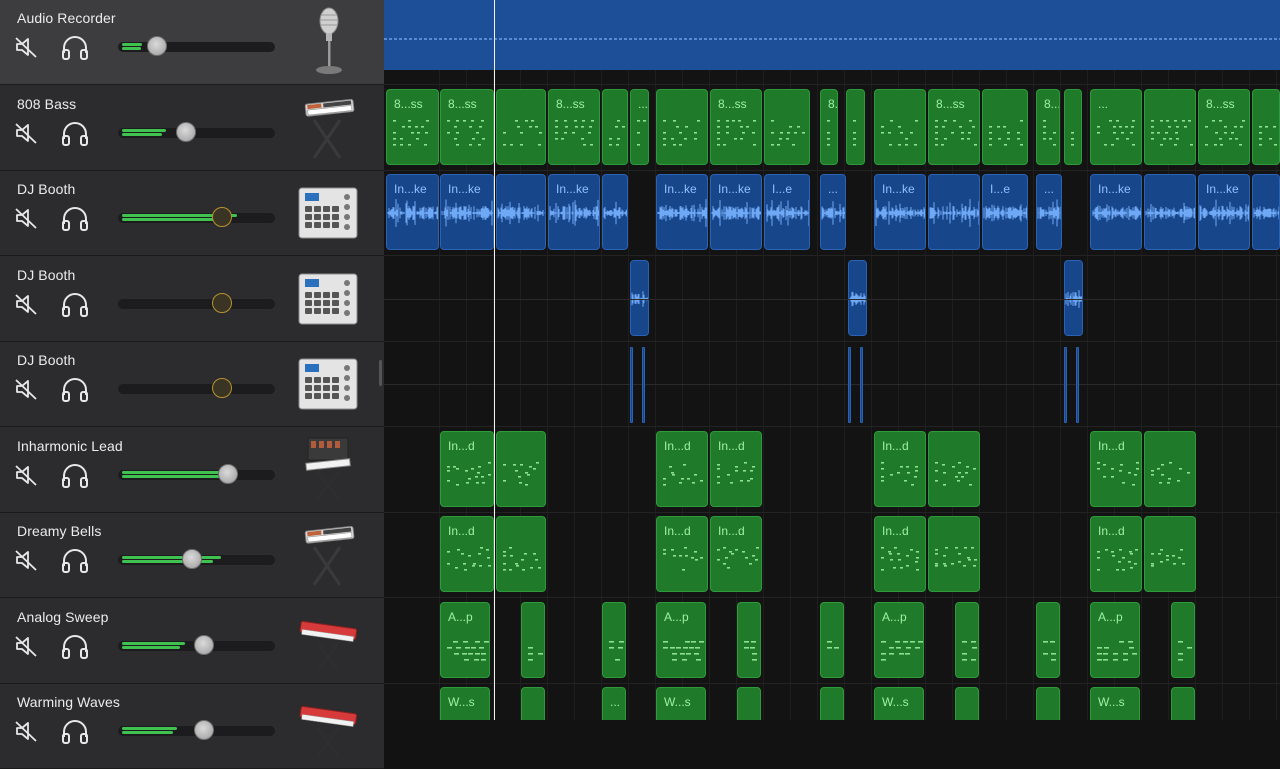 The width and height of the screenshot is (1280, 769). I want to click on track-header-9: Warming Waves, so click(192, 726).